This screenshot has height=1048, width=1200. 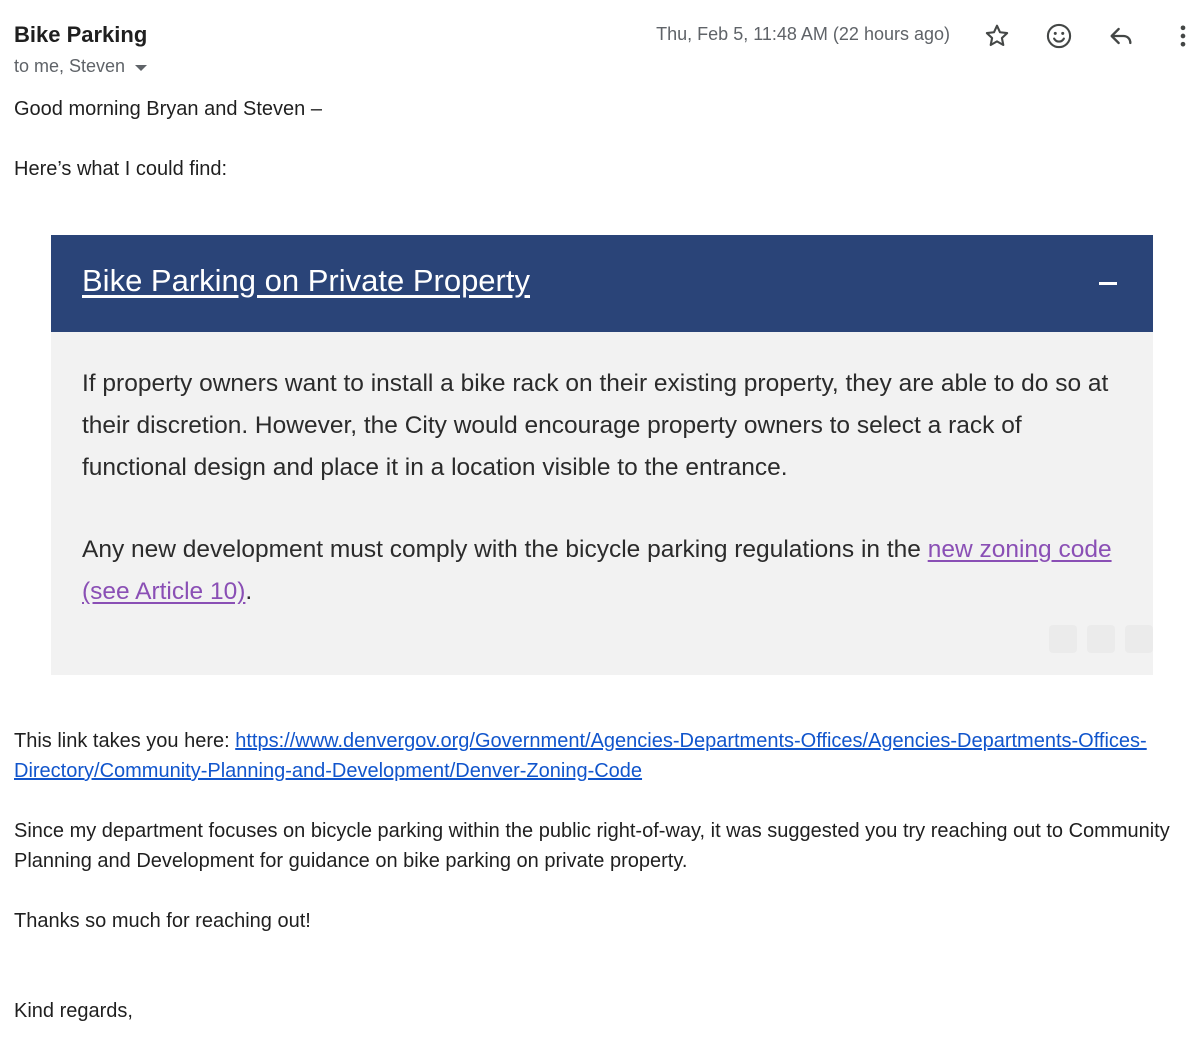 I want to click on minus-icon, so click(x=1108, y=283).